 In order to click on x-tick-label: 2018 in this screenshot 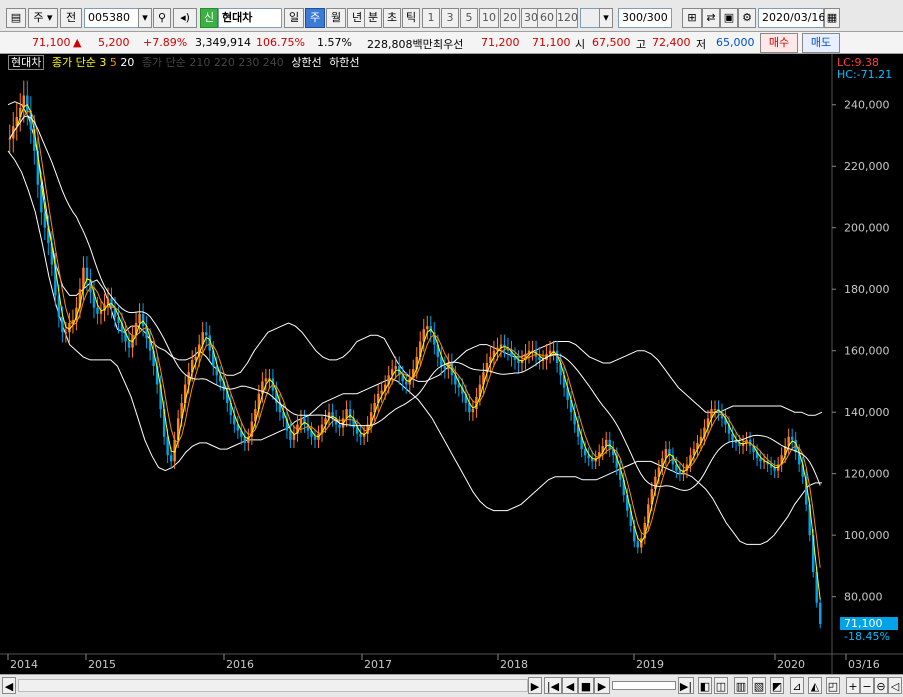, I will do `click(514, 664)`.